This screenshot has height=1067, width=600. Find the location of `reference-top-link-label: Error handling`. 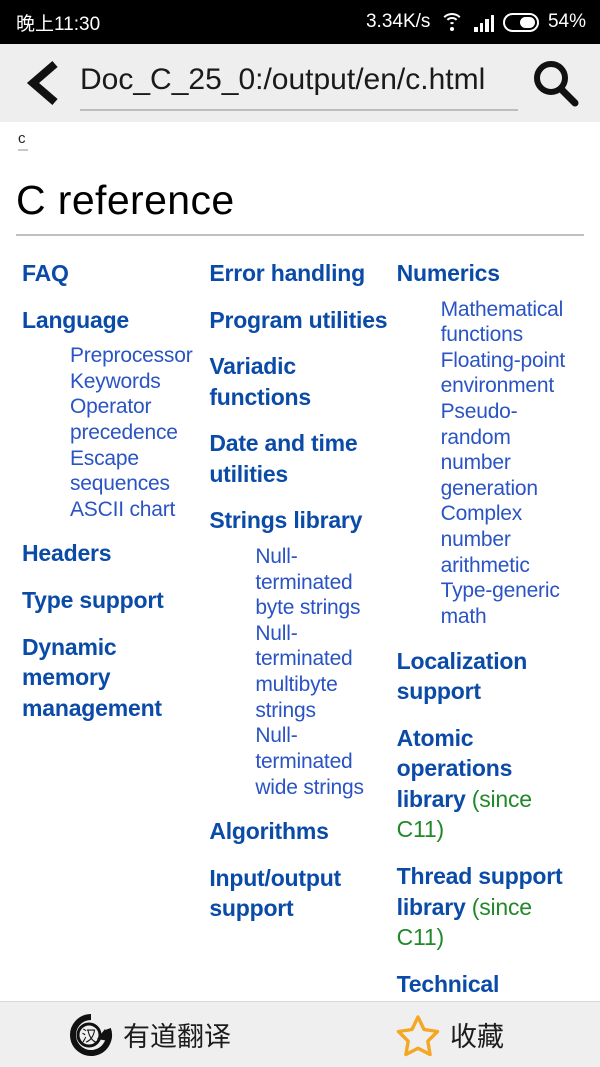

reference-top-link-label: Error handling is located at coordinates (287, 273).